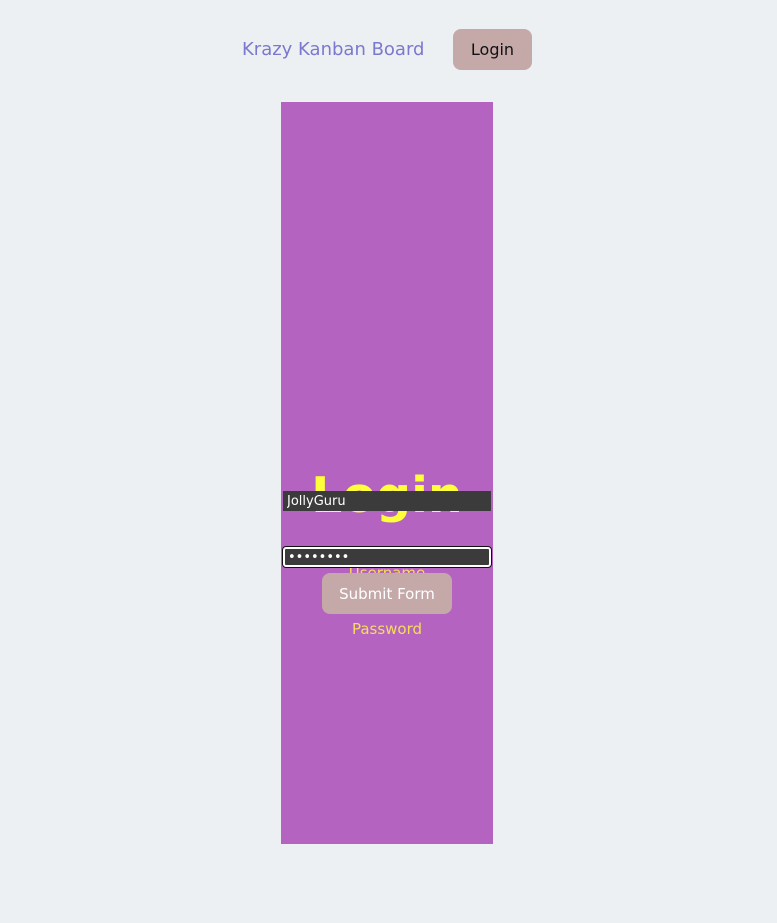 The image size is (777, 923). What do you see at coordinates (387, 501) in the screenshot?
I see `username-input` at bounding box center [387, 501].